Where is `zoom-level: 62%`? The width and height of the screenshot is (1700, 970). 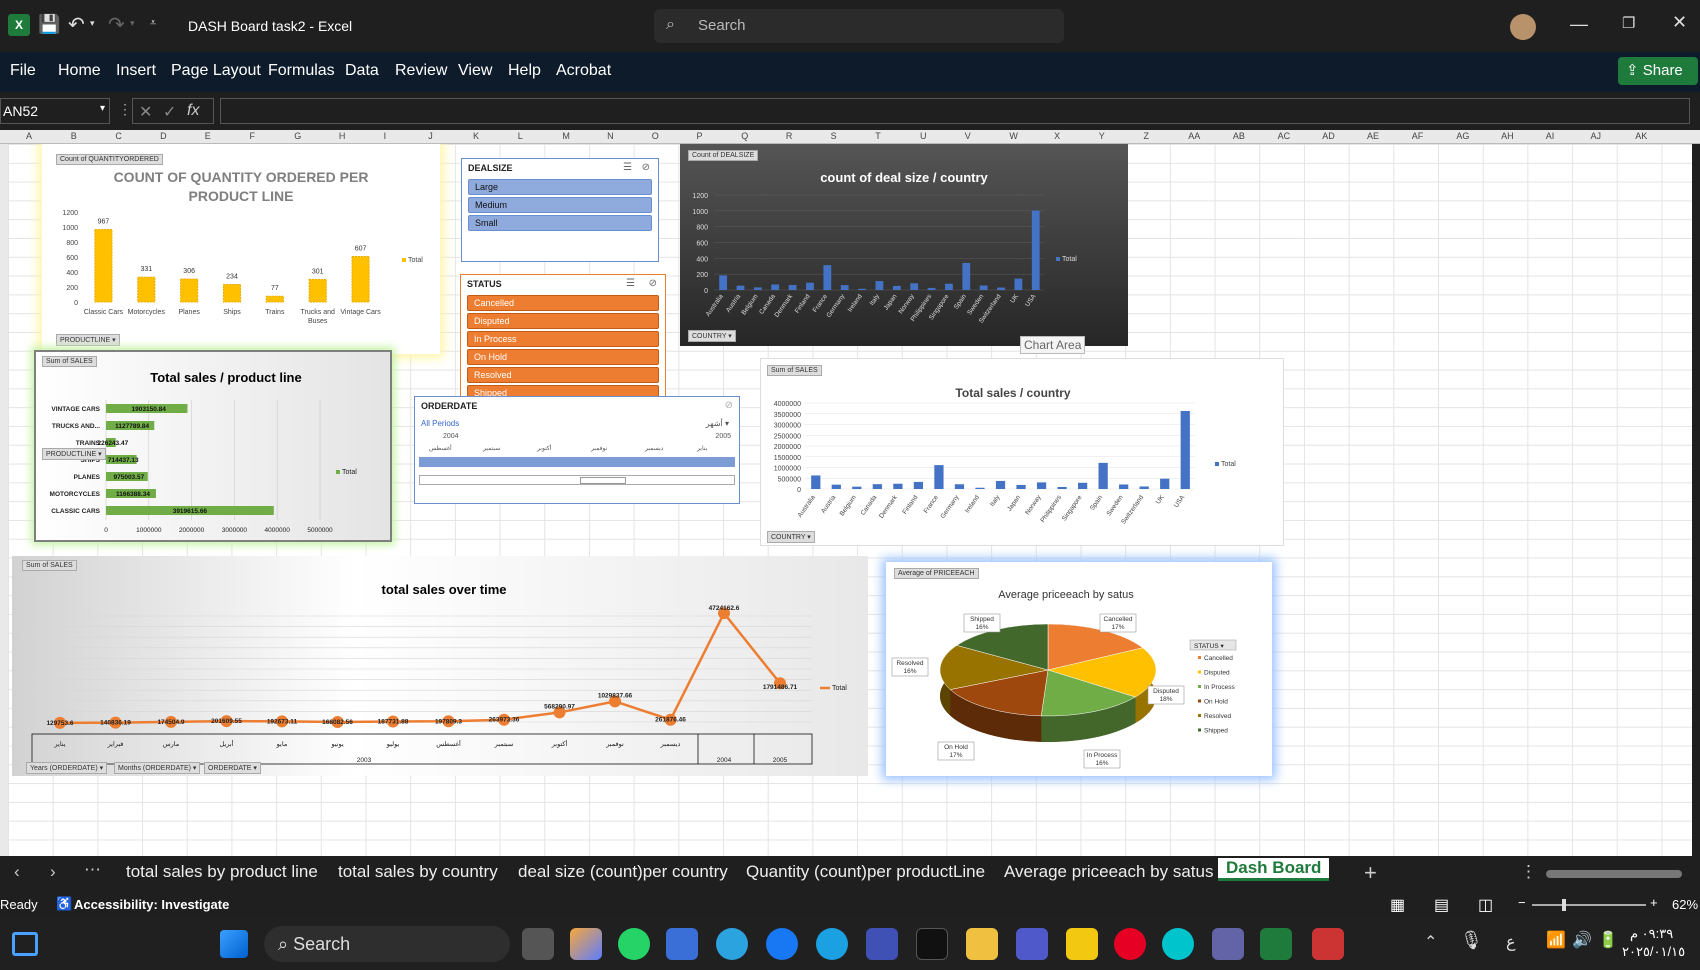 zoom-level: 62% is located at coordinates (1685, 904).